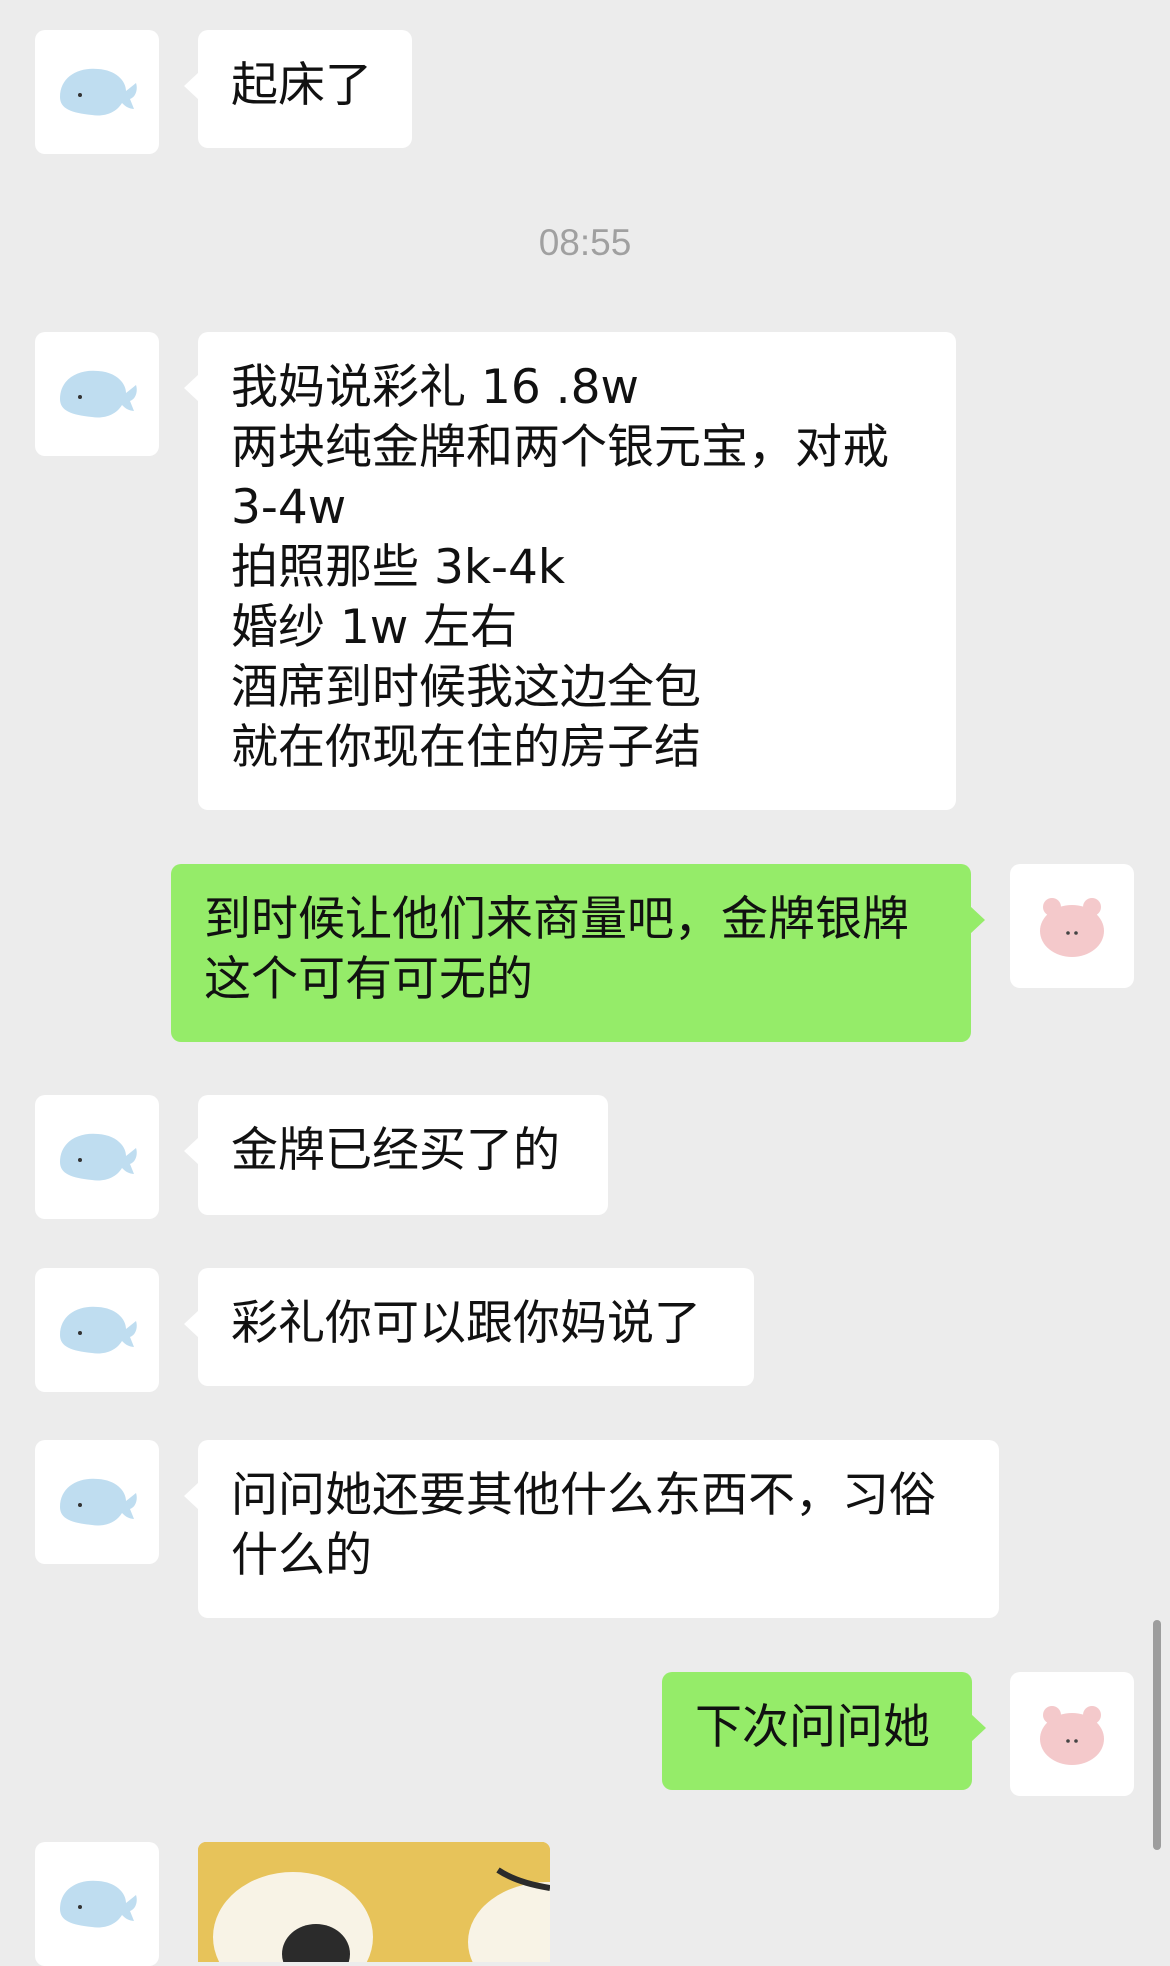 This screenshot has width=1170, height=1966. Describe the element at coordinates (396, 1155) in the screenshot. I see `incoming-message-bubble: 金牌已经买了的` at that location.